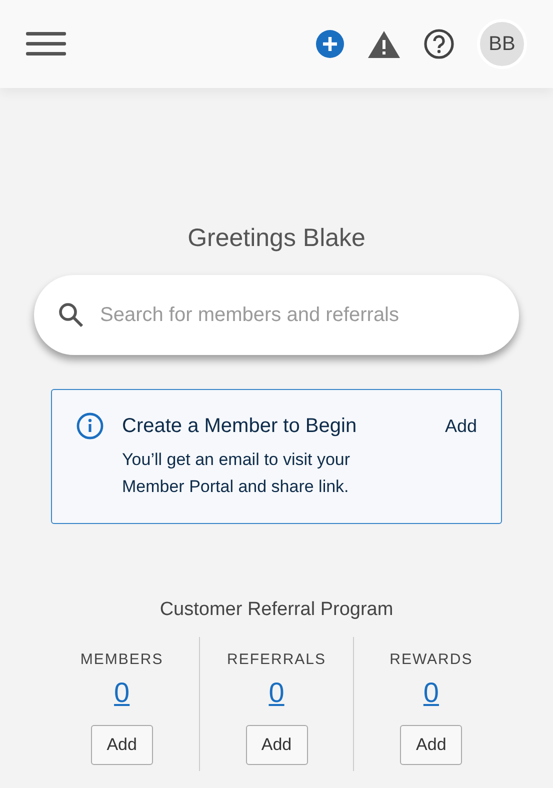 The image size is (553, 788). Describe the element at coordinates (237, 473) in the screenshot. I see `card-message: You’ll get an email to visit your Member Portal and share link.` at that location.